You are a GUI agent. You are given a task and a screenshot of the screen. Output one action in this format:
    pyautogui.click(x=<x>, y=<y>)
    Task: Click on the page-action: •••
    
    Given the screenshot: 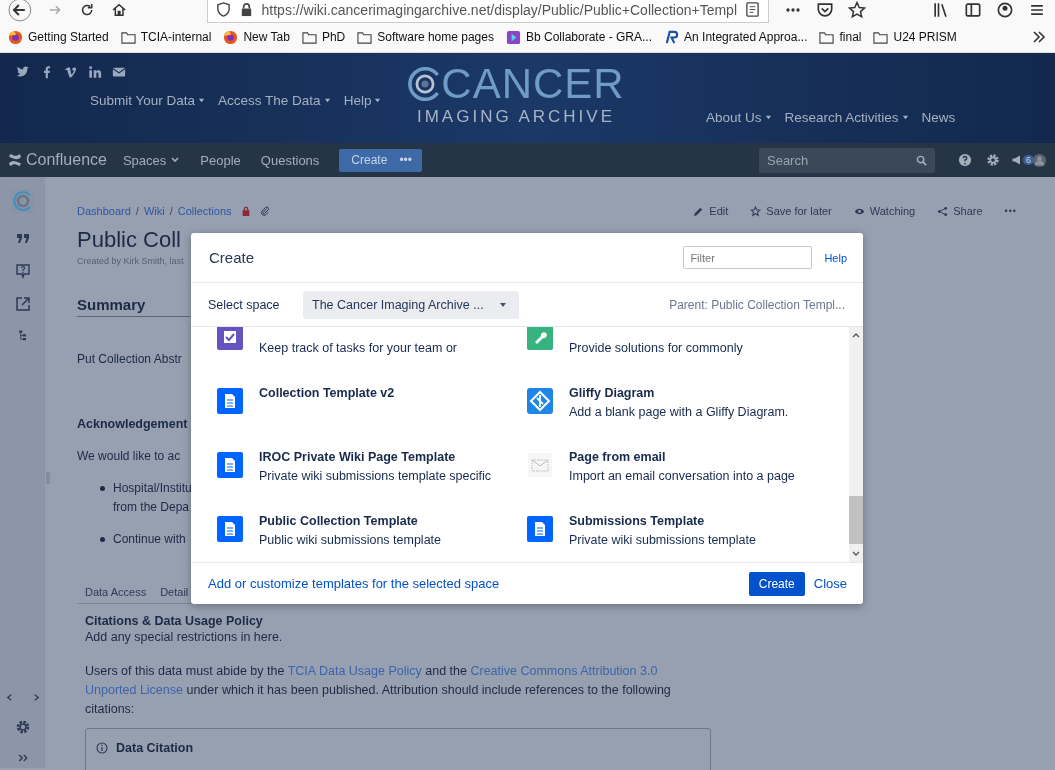 What is the action you would take?
    pyautogui.click(x=1010, y=211)
    